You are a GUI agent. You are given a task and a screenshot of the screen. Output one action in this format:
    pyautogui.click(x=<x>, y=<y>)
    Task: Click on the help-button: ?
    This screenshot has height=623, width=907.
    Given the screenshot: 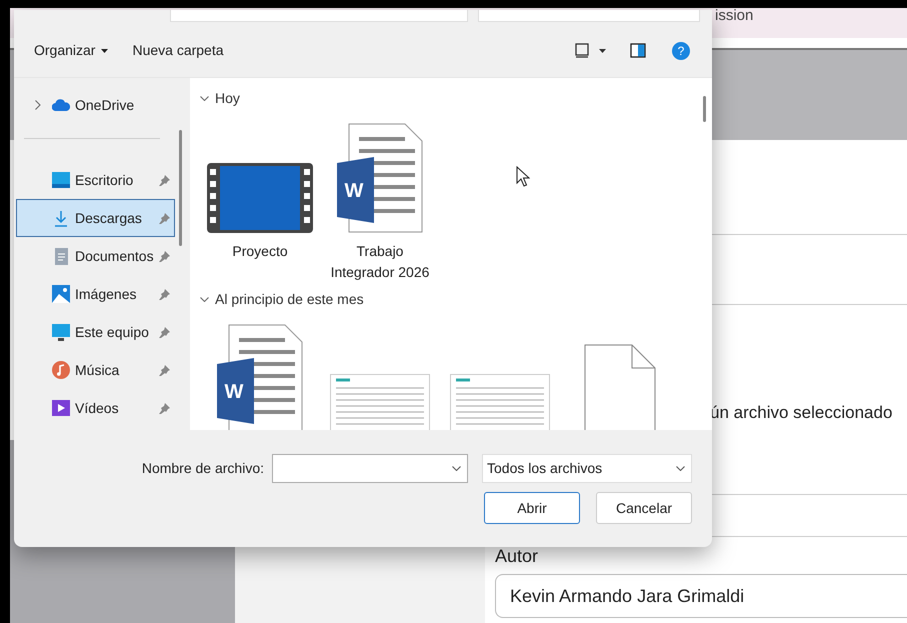 What is the action you would take?
    pyautogui.click(x=681, y=51)
    